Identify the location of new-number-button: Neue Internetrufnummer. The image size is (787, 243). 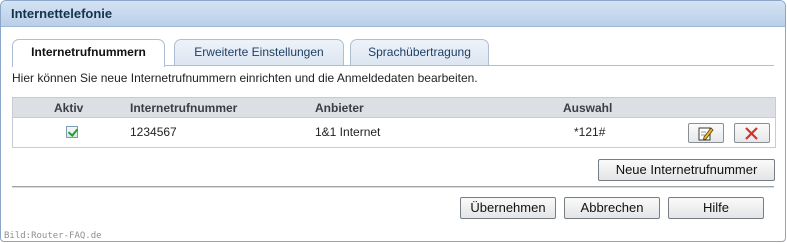
(686, 170).